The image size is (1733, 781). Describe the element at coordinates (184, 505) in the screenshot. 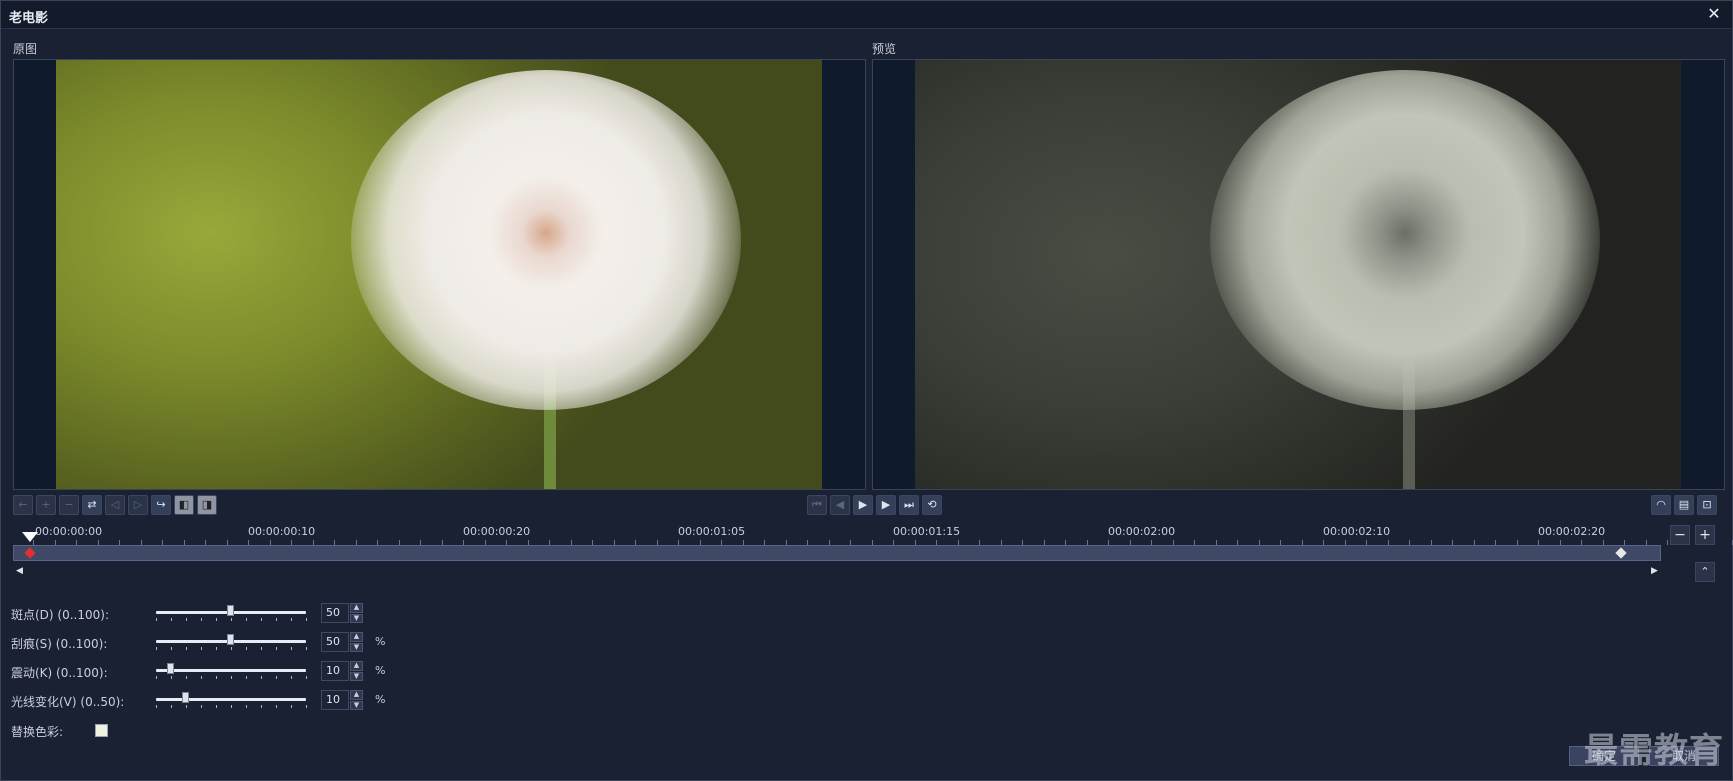

I see `fade-in-icon: ◧` at that location.